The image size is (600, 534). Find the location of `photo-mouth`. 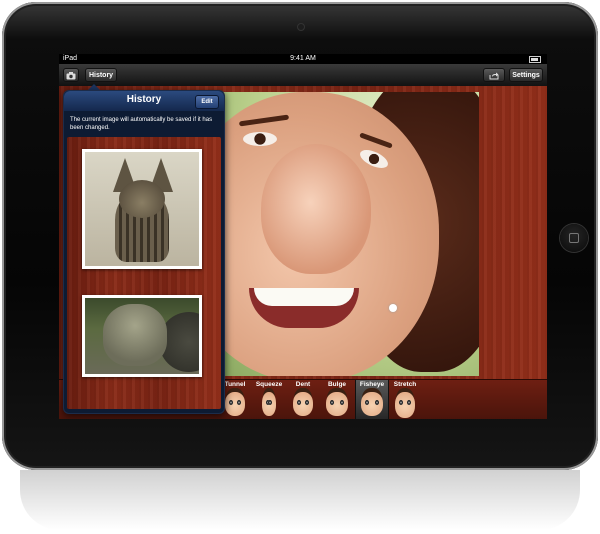

photo-mouth is located at coordinates (304, 308).